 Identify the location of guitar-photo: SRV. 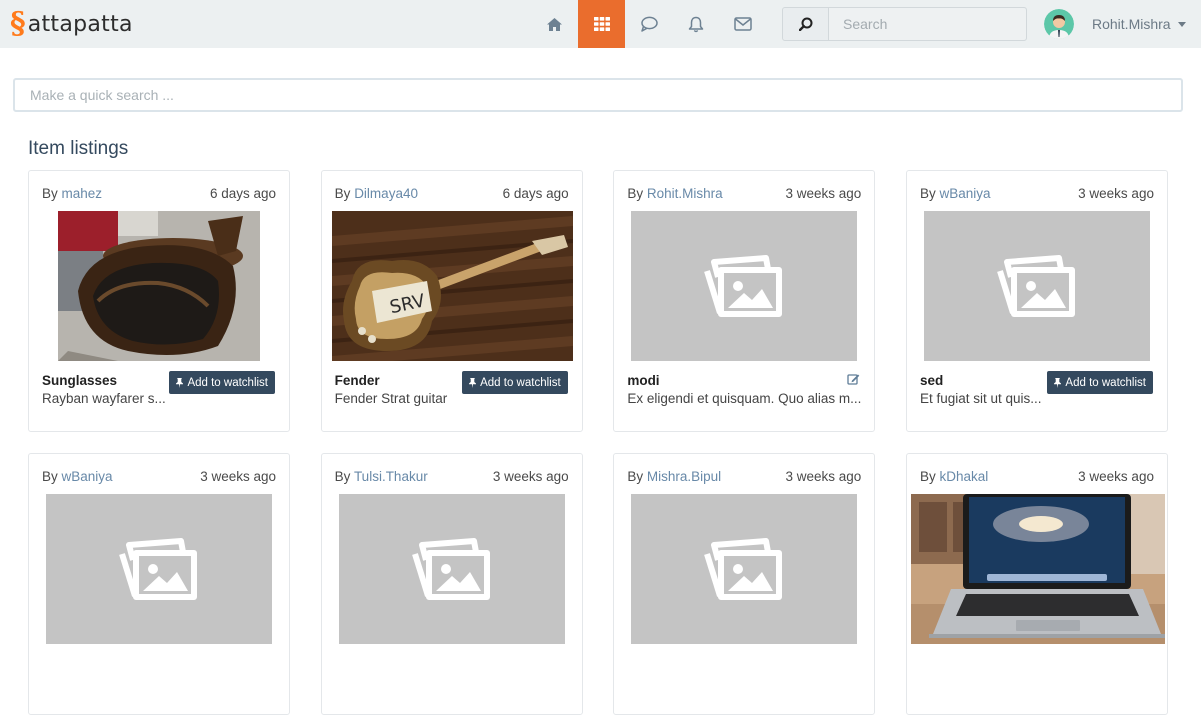
(452, 286).